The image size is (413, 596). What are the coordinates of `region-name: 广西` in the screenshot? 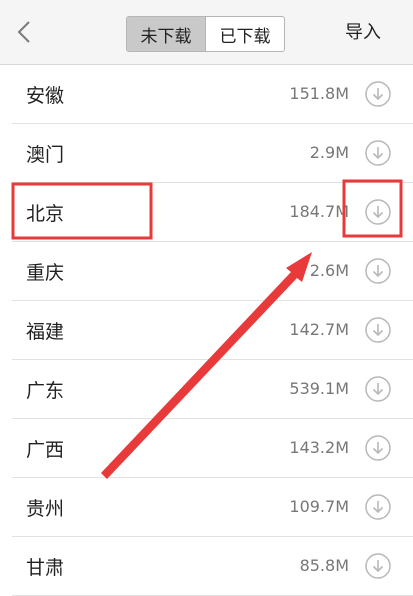 It's located at (45, 450).